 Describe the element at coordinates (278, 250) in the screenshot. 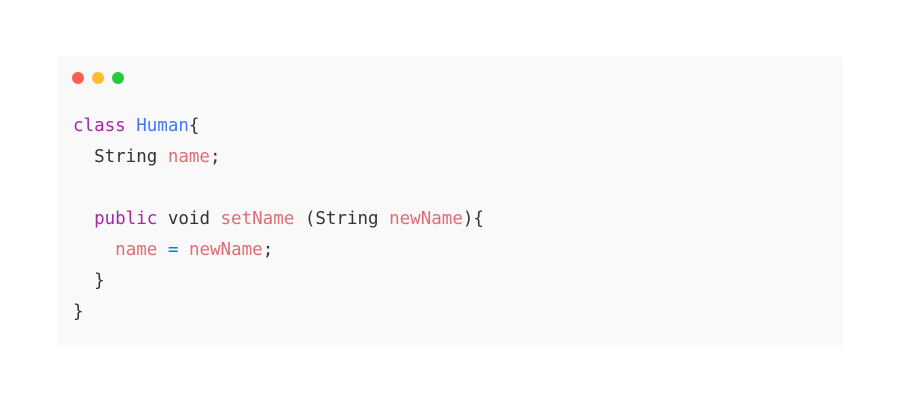

I see `code-line: name = newName;` at that location.